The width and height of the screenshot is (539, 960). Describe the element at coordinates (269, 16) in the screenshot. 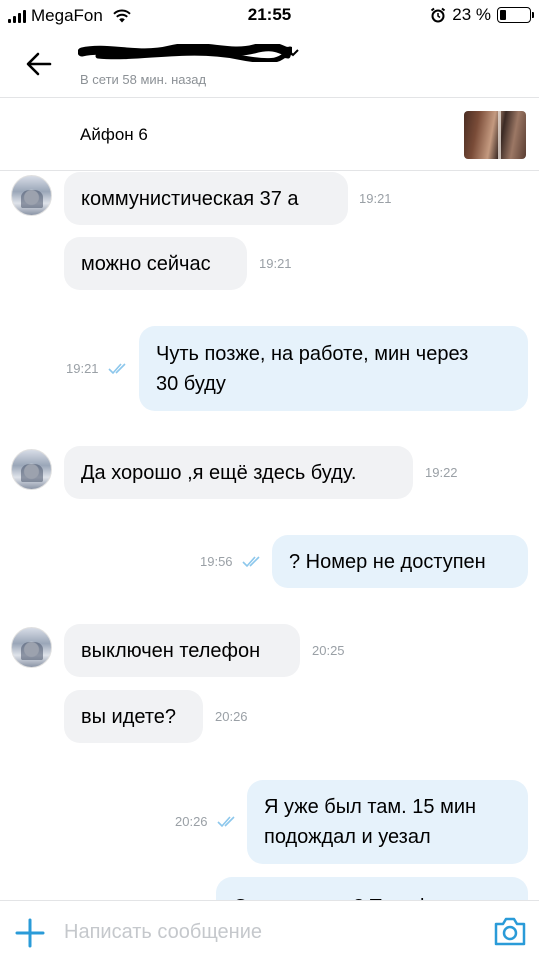

I see `status-bar: MegaFon 21:55 23 %` at that location.